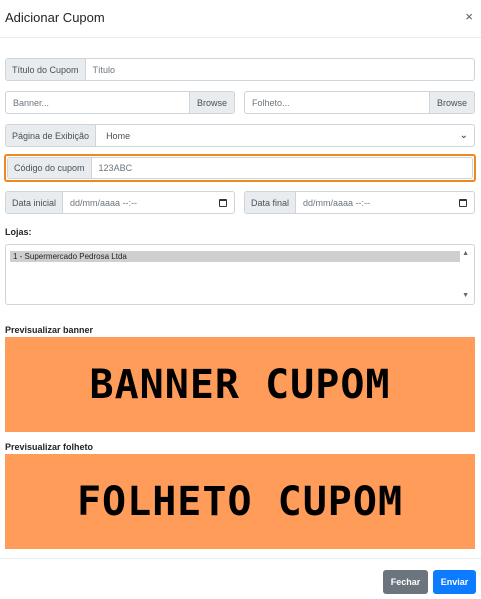 This screenshot has width=481, height=599. What do you see at coordinates (469, 16) in the screenshot?
I see `close-button: ×` at bounding box center [469, 16].